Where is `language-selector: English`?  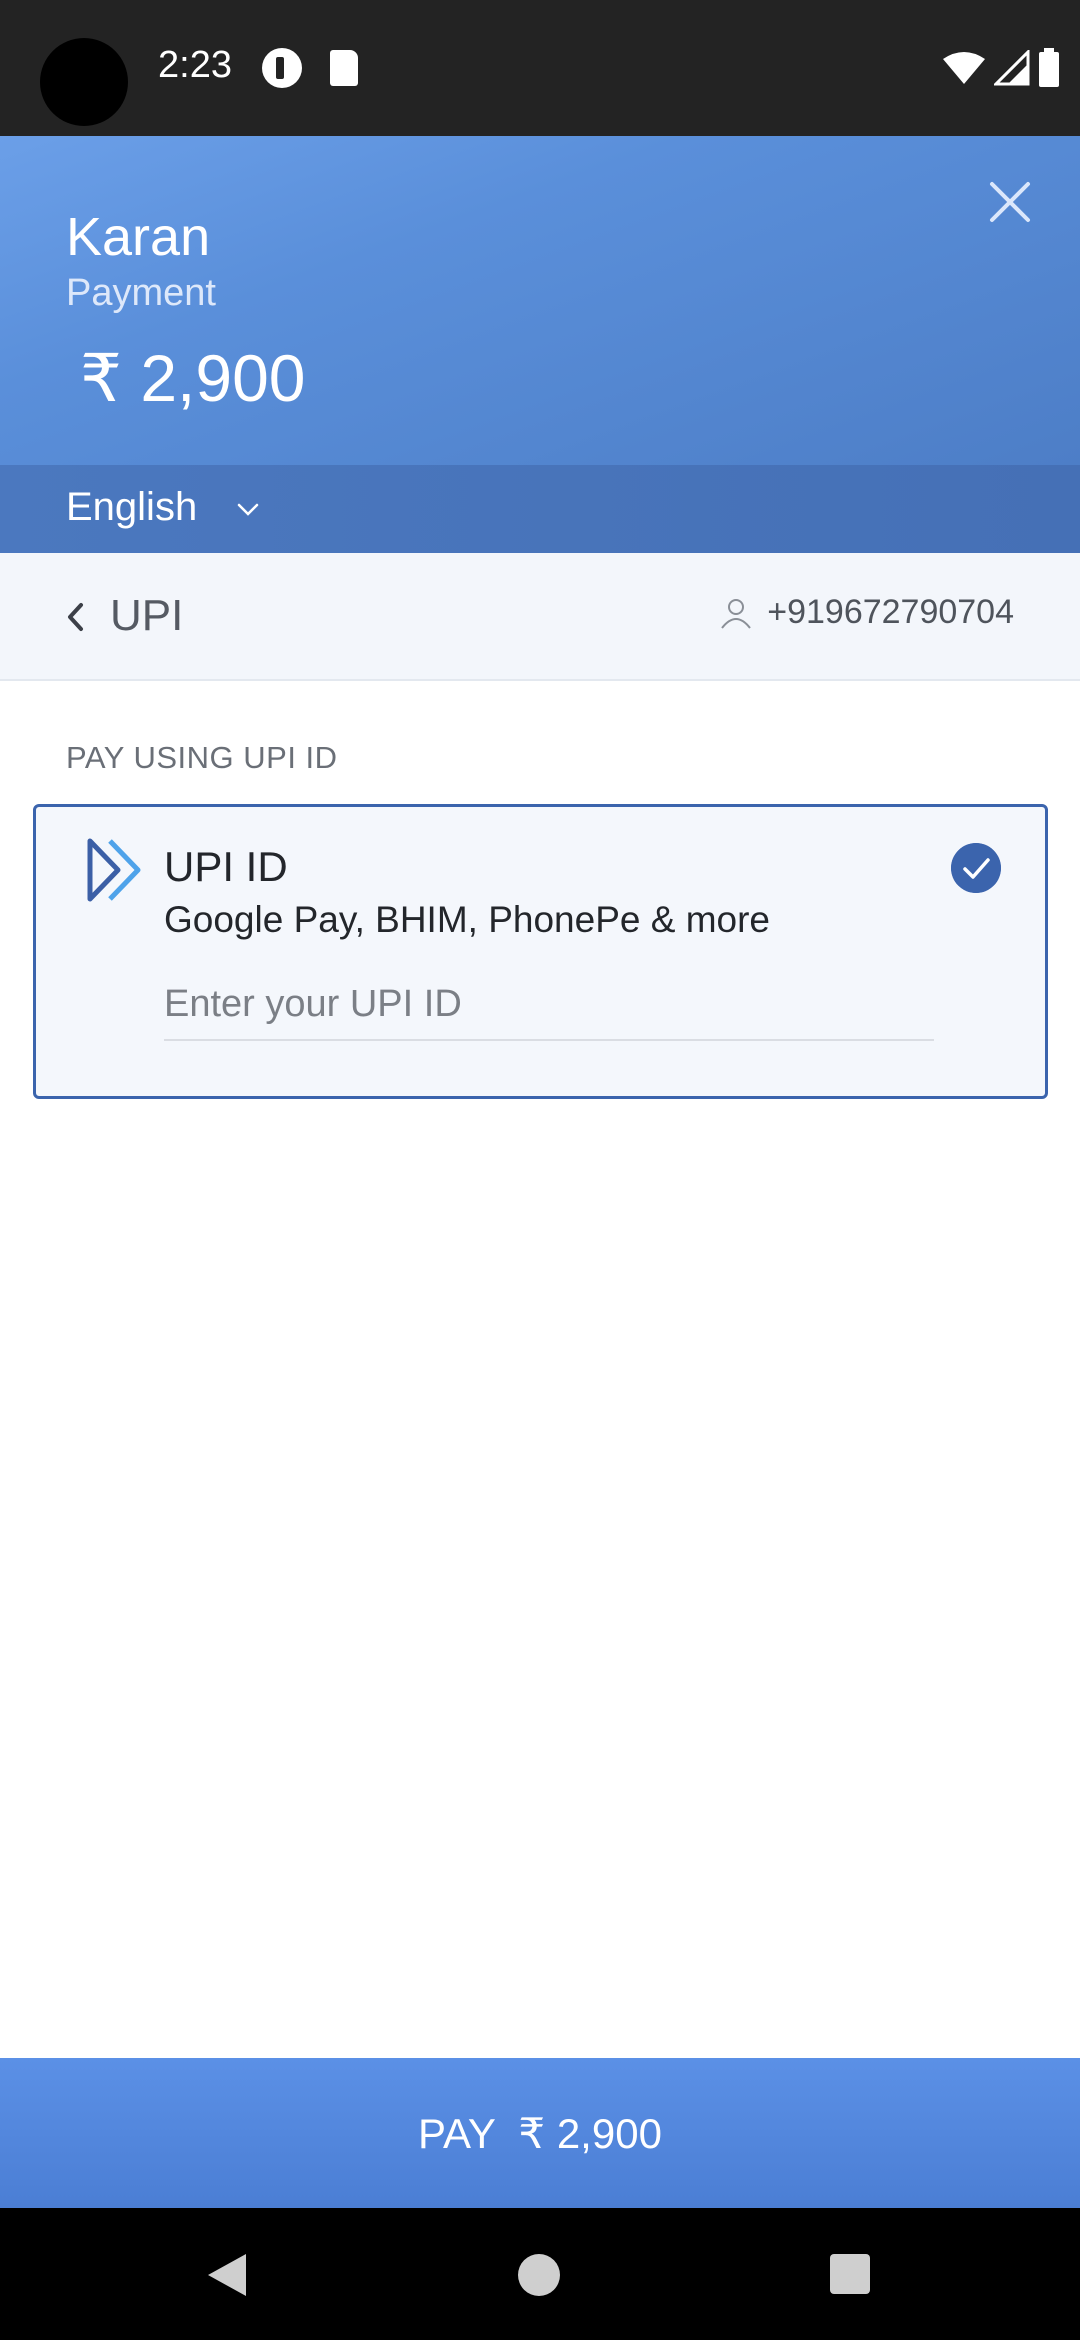
language-selector: English is located at coordinates (540, 509).